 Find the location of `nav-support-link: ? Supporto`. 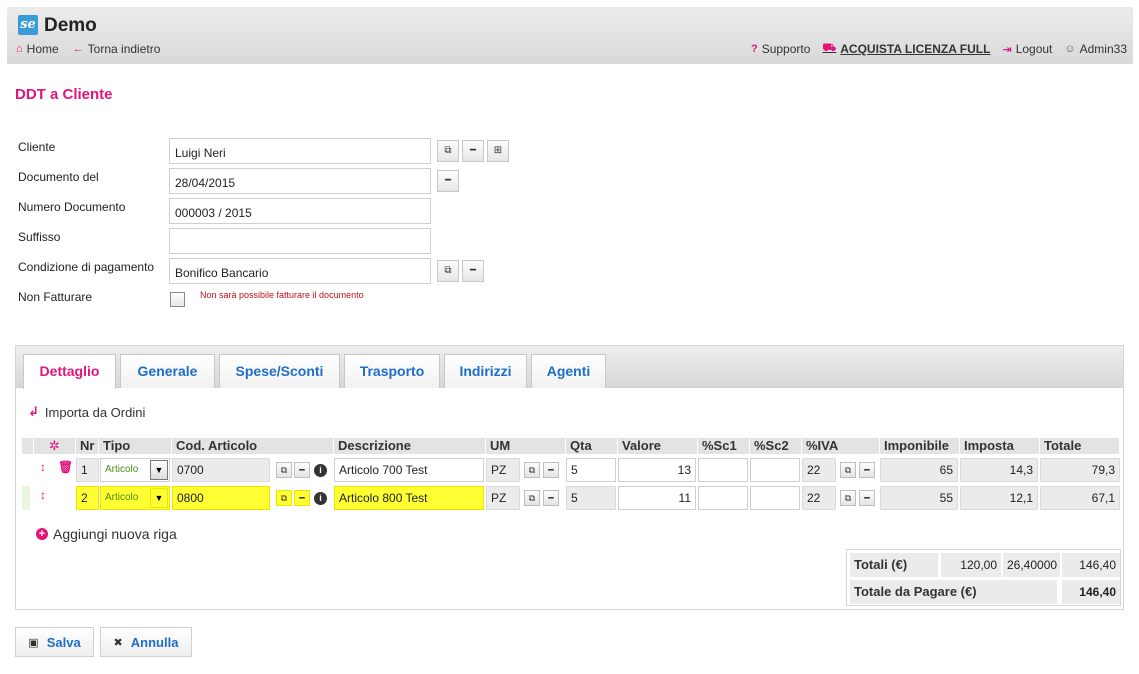

nav-support-link: ? Supporto is located at coordinates (780, 49).